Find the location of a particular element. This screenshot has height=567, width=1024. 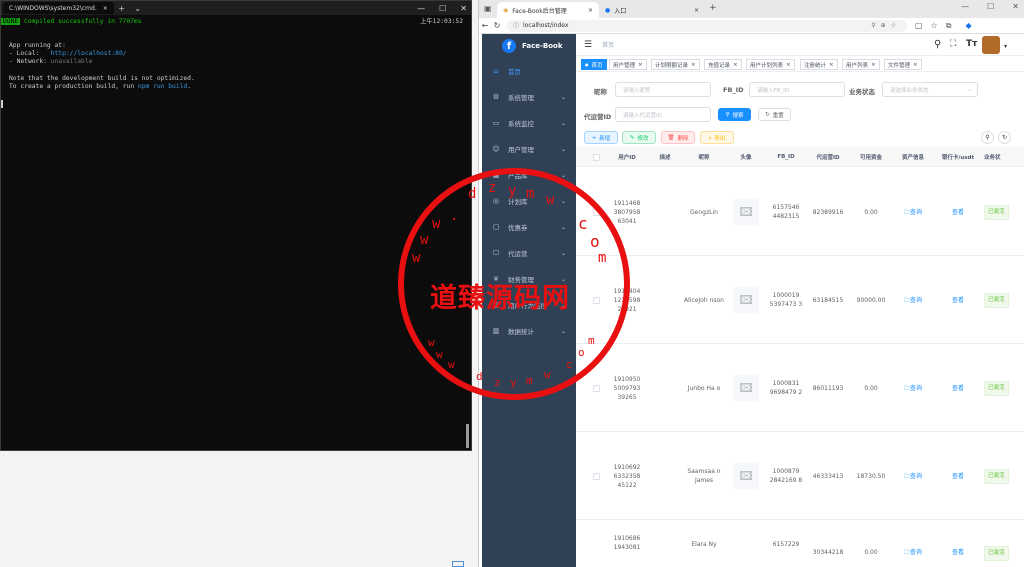

sidebar-item-users: ☺ 用户管理 ⌄ is located at coordinates (529, 149).